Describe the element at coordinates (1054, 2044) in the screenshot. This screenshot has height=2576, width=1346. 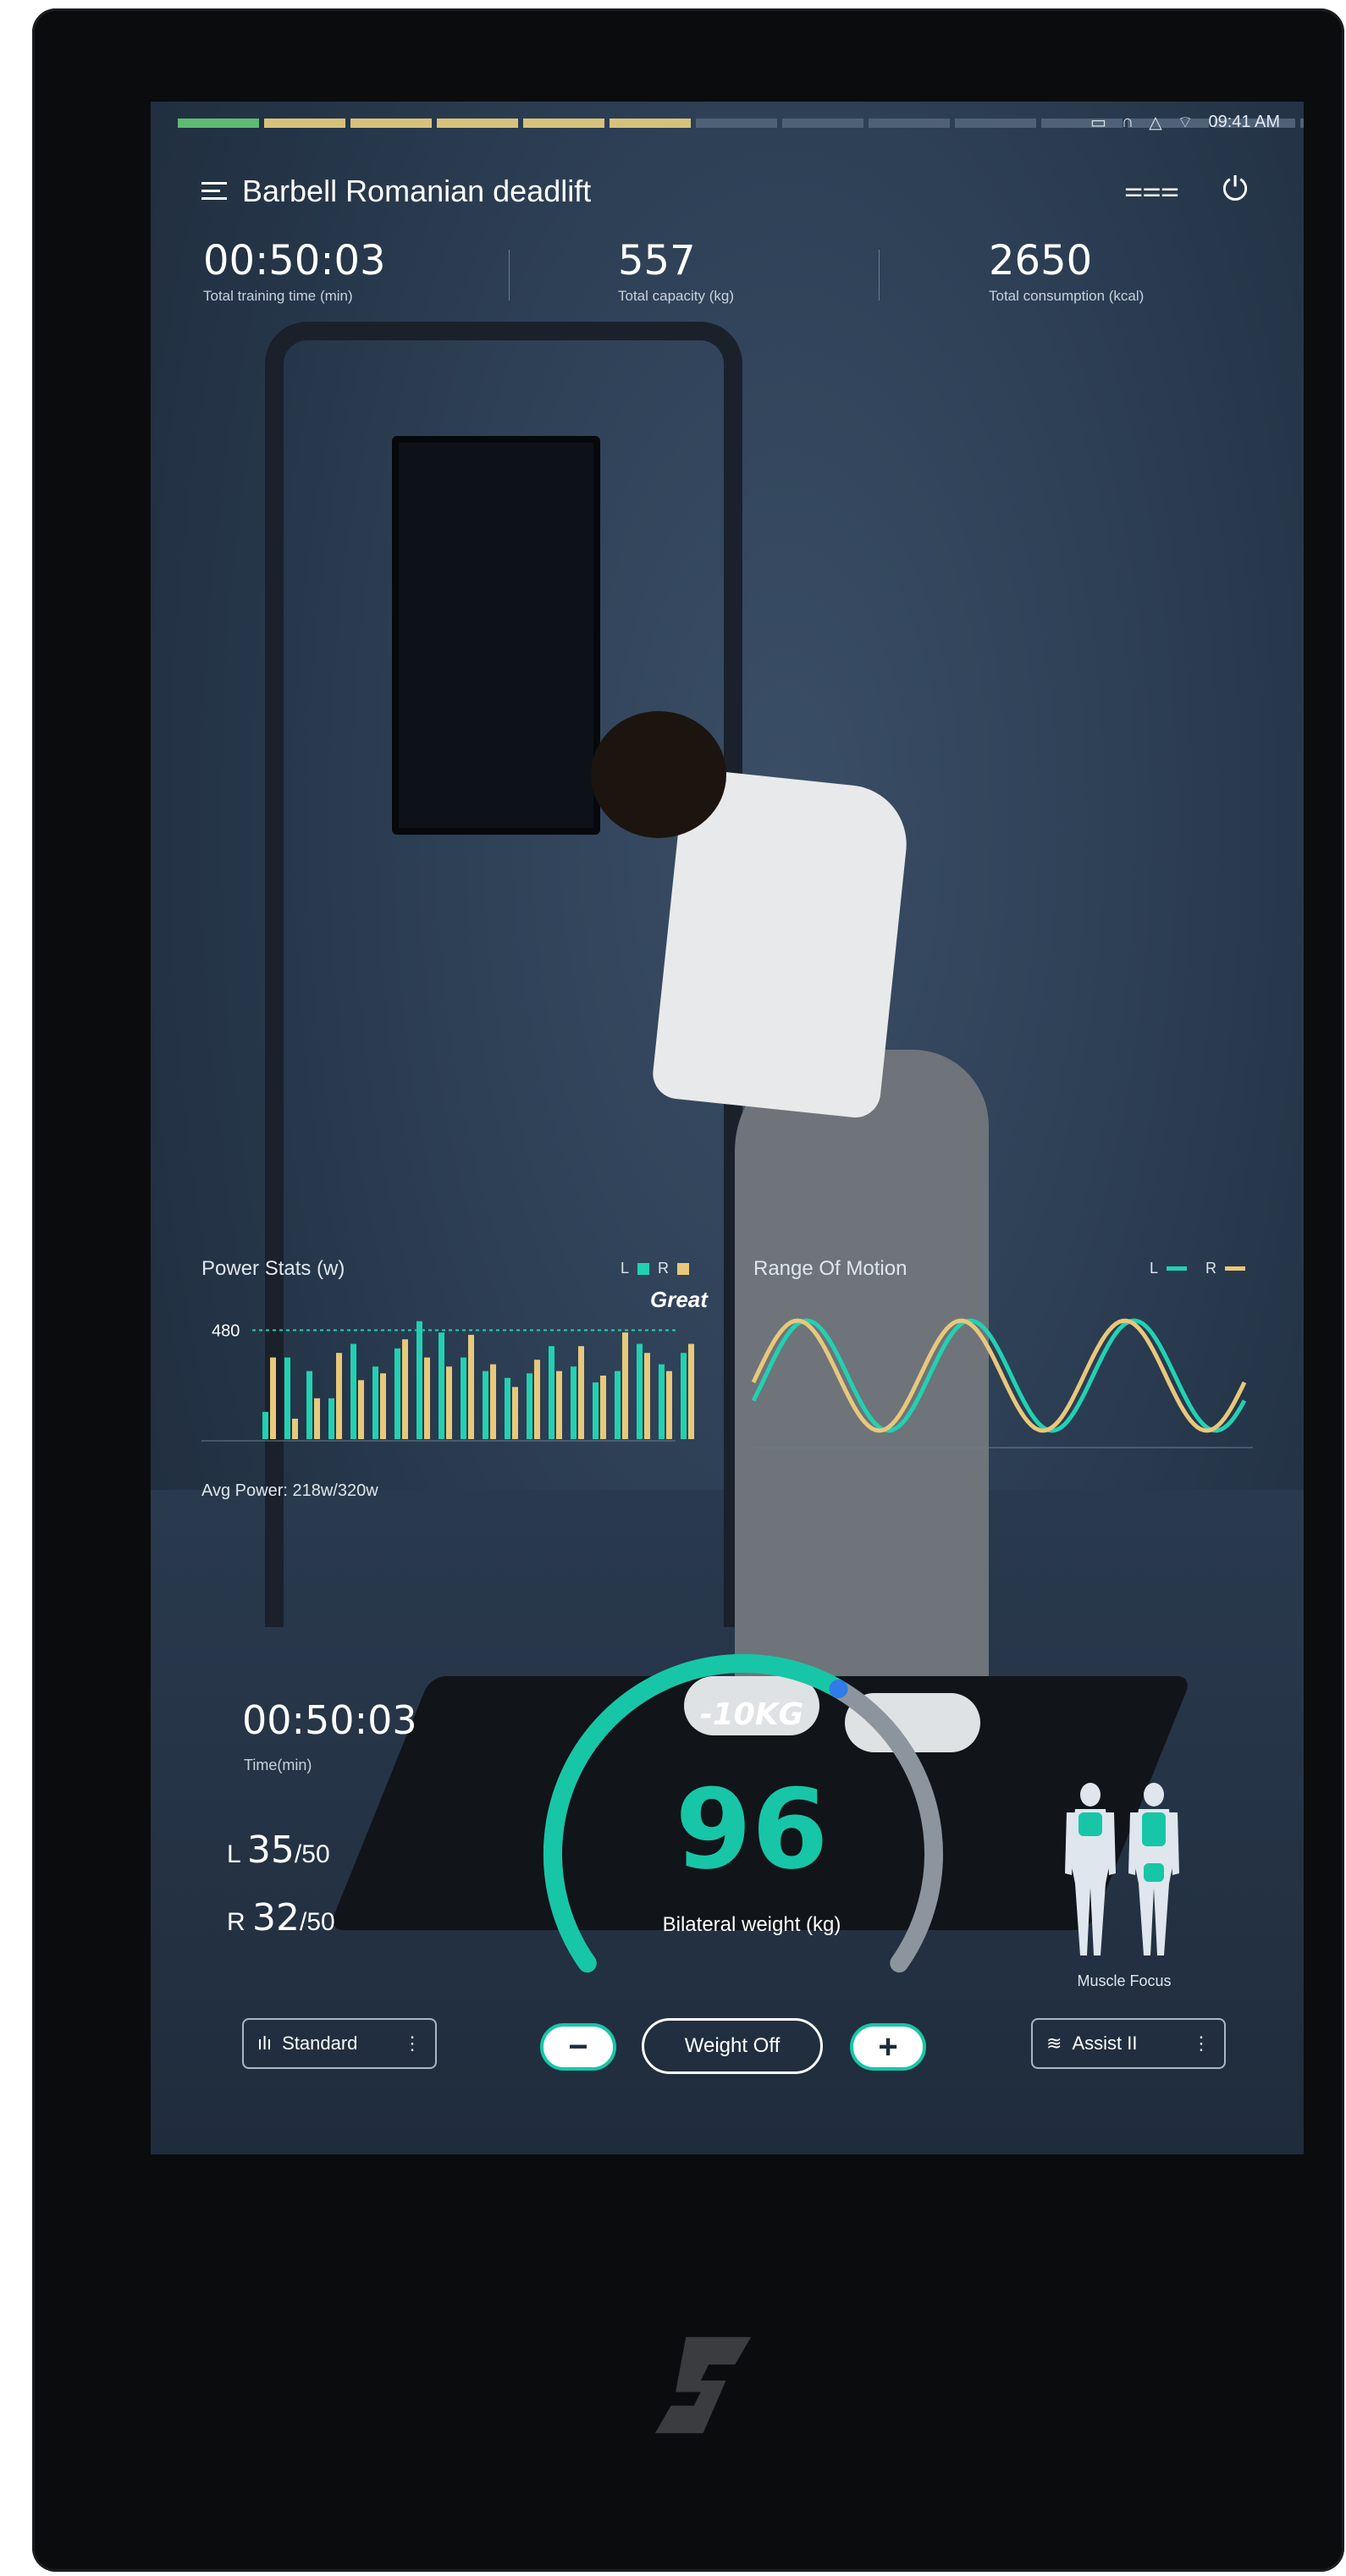
I see `assist-icon: ≋` at that location.